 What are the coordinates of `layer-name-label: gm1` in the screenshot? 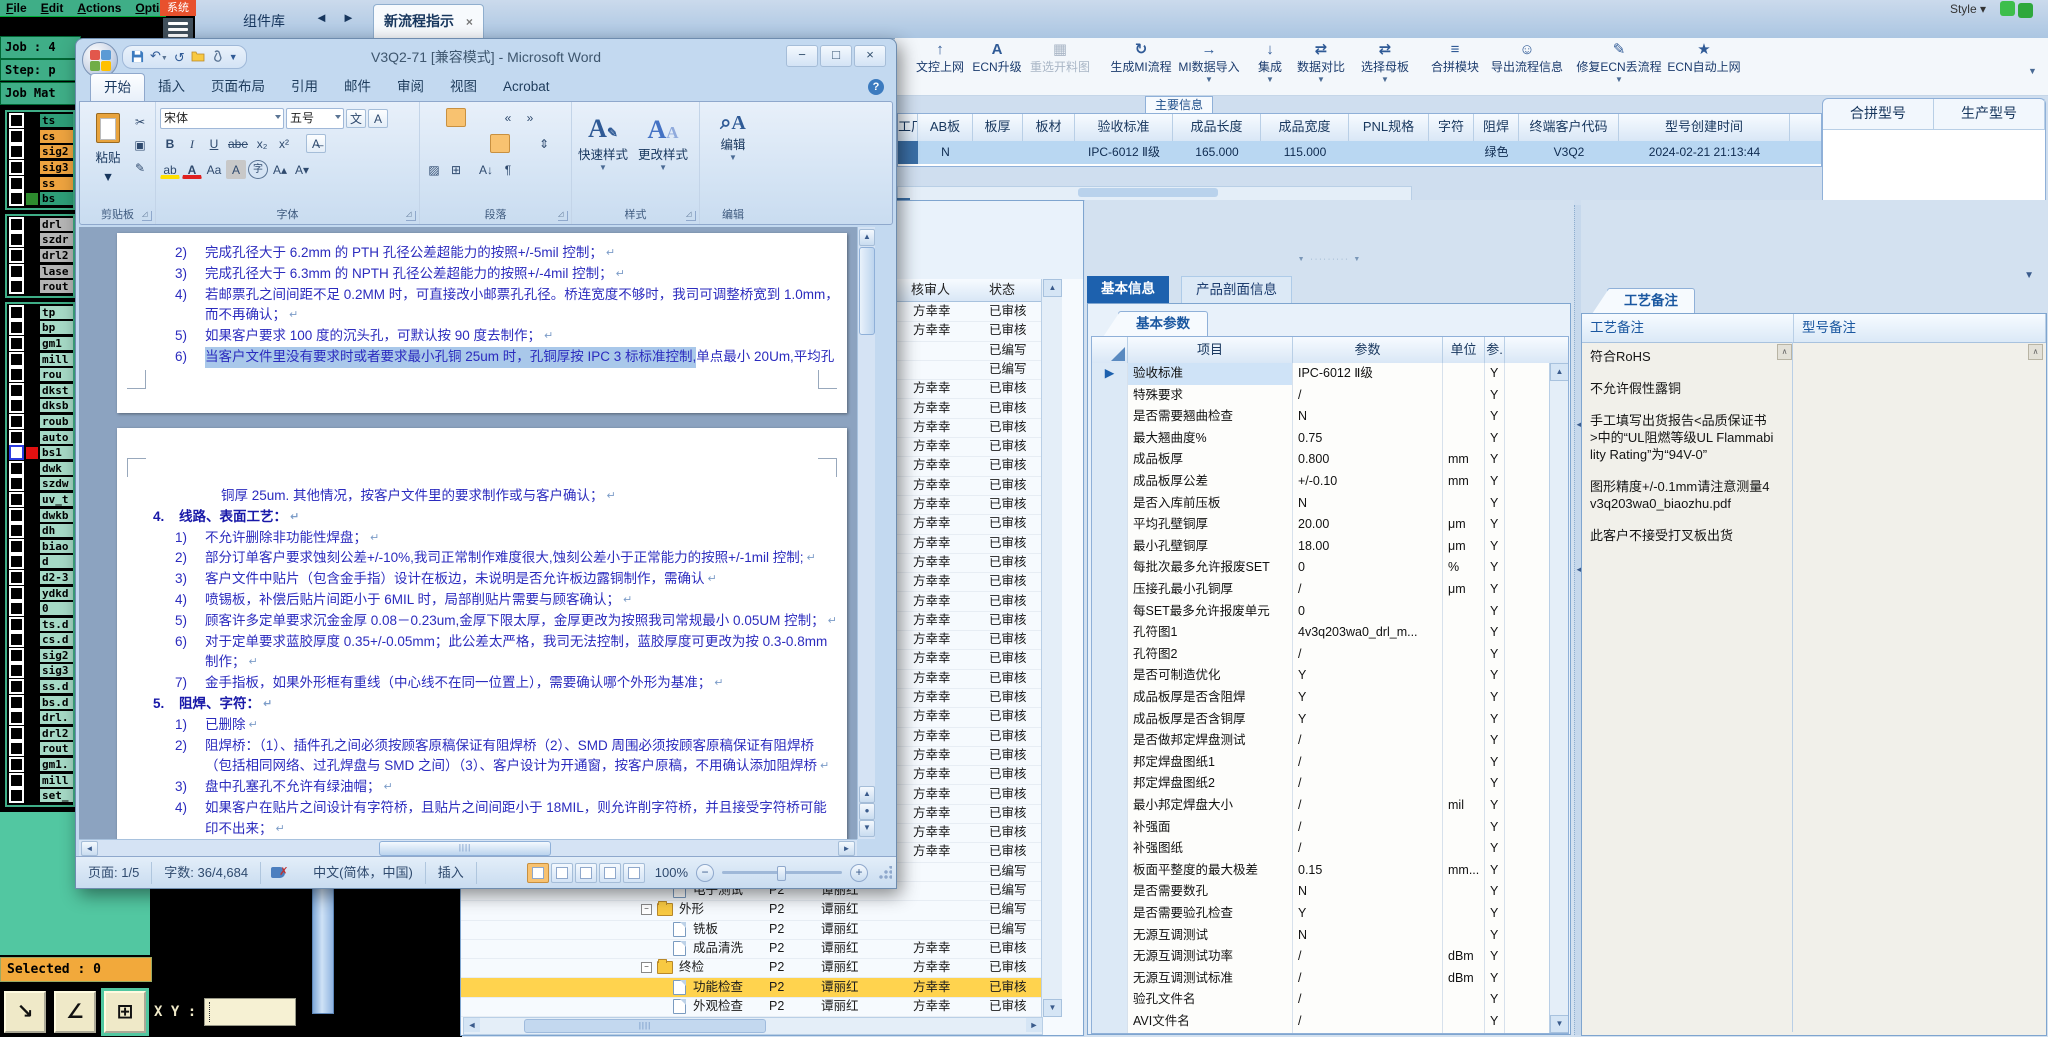 It's located at (56, 344).